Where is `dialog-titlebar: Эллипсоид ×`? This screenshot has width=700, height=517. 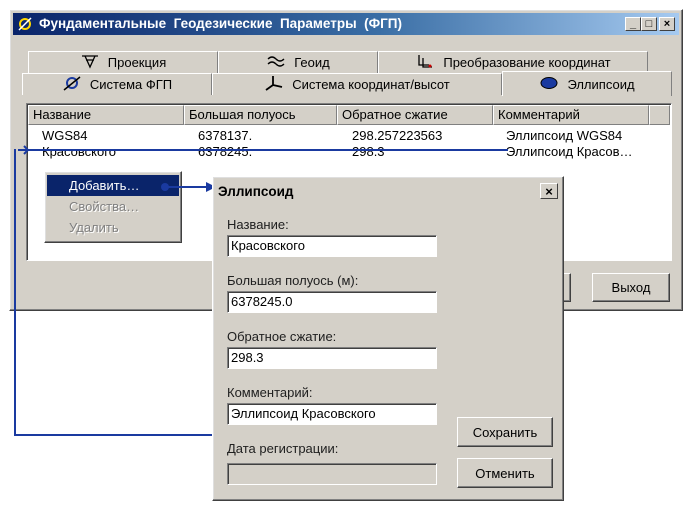
dialog-titlebar: Эллипсоид × is located at coordinates (388, 191).